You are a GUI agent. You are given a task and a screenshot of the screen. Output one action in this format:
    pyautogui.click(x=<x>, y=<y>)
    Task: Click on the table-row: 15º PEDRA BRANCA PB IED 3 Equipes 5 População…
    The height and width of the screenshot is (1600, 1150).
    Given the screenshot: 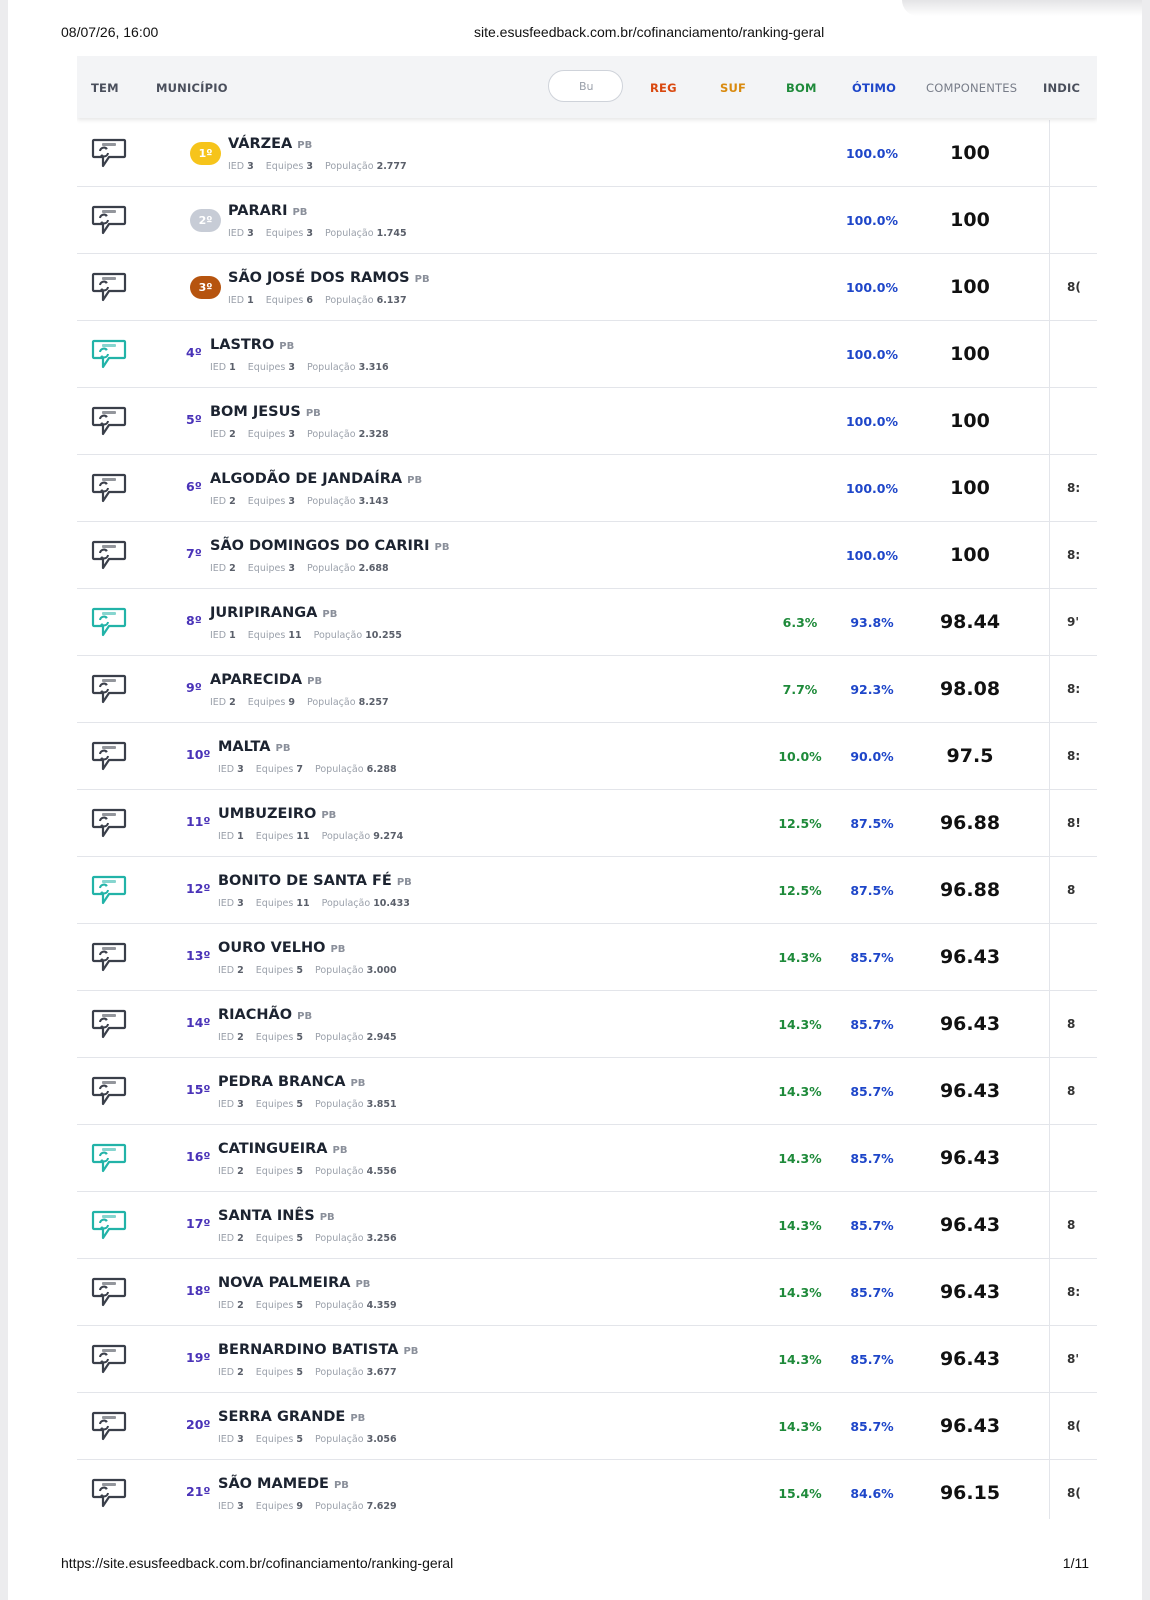 What is the action you would take?
    pyautogui.click(x=587, y=1091)
    